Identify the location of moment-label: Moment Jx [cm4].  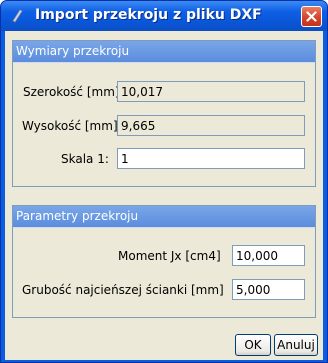
(169, 256).